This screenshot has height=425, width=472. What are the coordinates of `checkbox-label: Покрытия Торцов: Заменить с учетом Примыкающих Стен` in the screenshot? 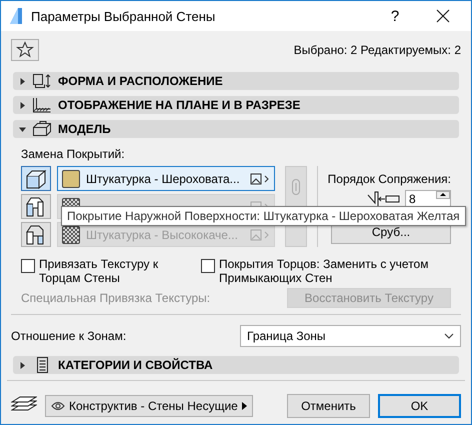 It's located at (324, 271).